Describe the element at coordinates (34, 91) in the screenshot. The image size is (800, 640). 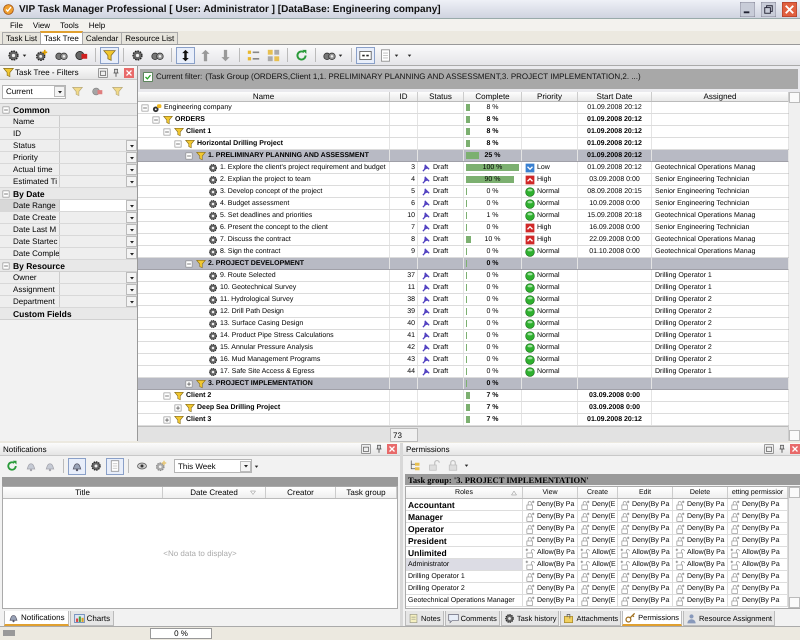
I see `filter-preset-combo: Current` at that location.